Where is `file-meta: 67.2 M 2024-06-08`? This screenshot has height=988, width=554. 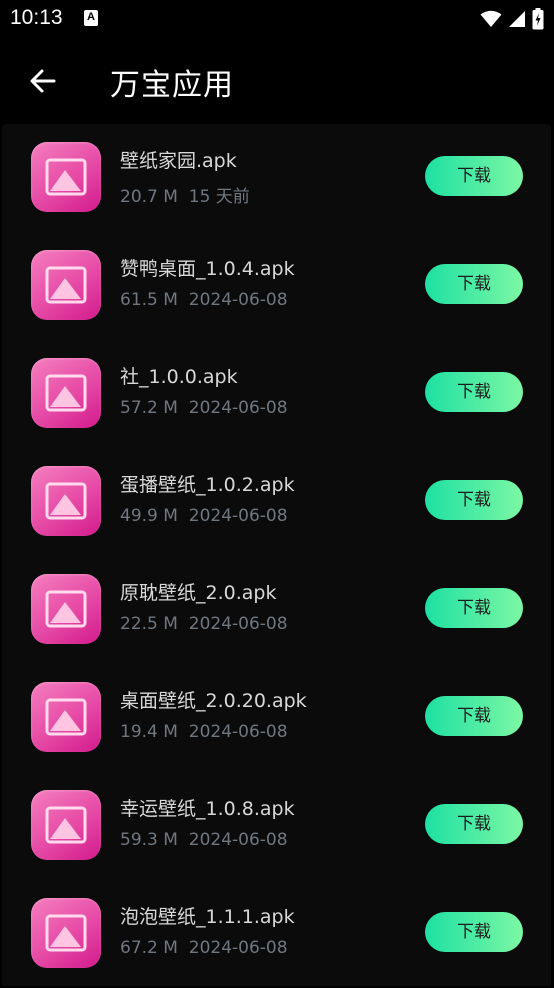
file-meta: 67.2 M 2024-06-08 is located at coordinates (204, 948).